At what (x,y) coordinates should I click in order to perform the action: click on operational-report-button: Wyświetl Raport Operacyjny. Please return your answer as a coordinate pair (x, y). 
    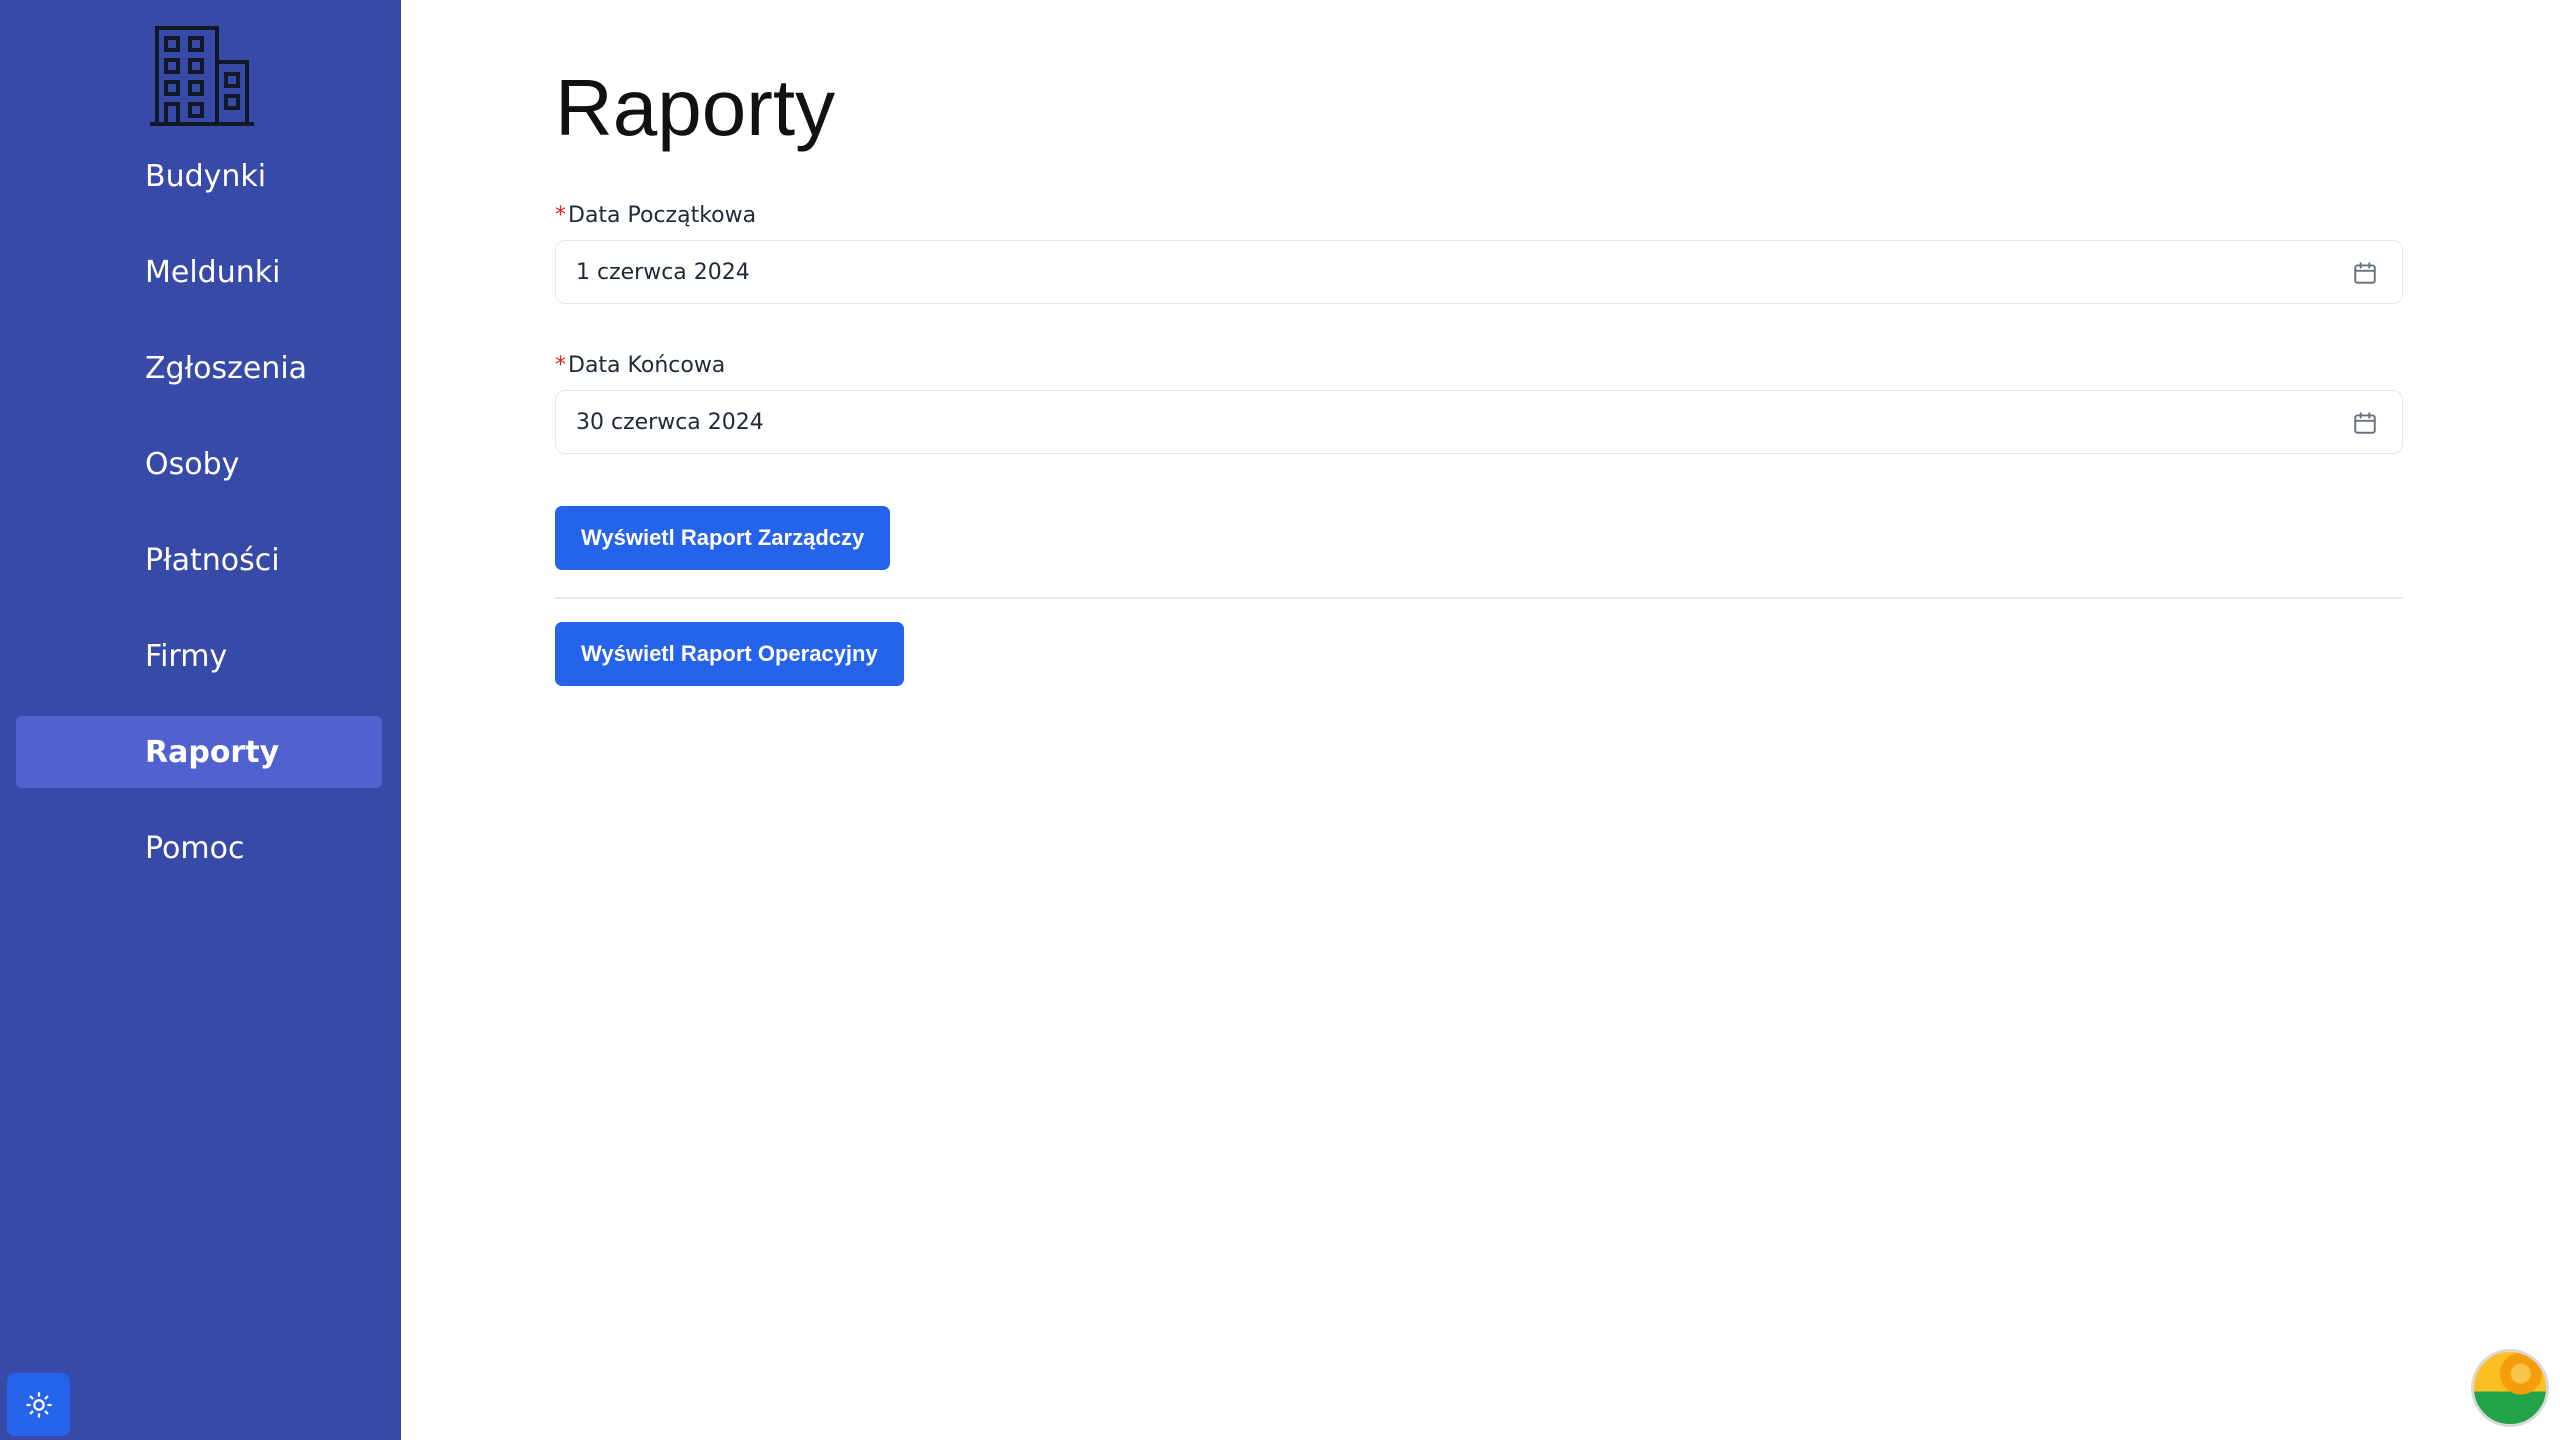
    Looking at the image, I should click on (729, 654).